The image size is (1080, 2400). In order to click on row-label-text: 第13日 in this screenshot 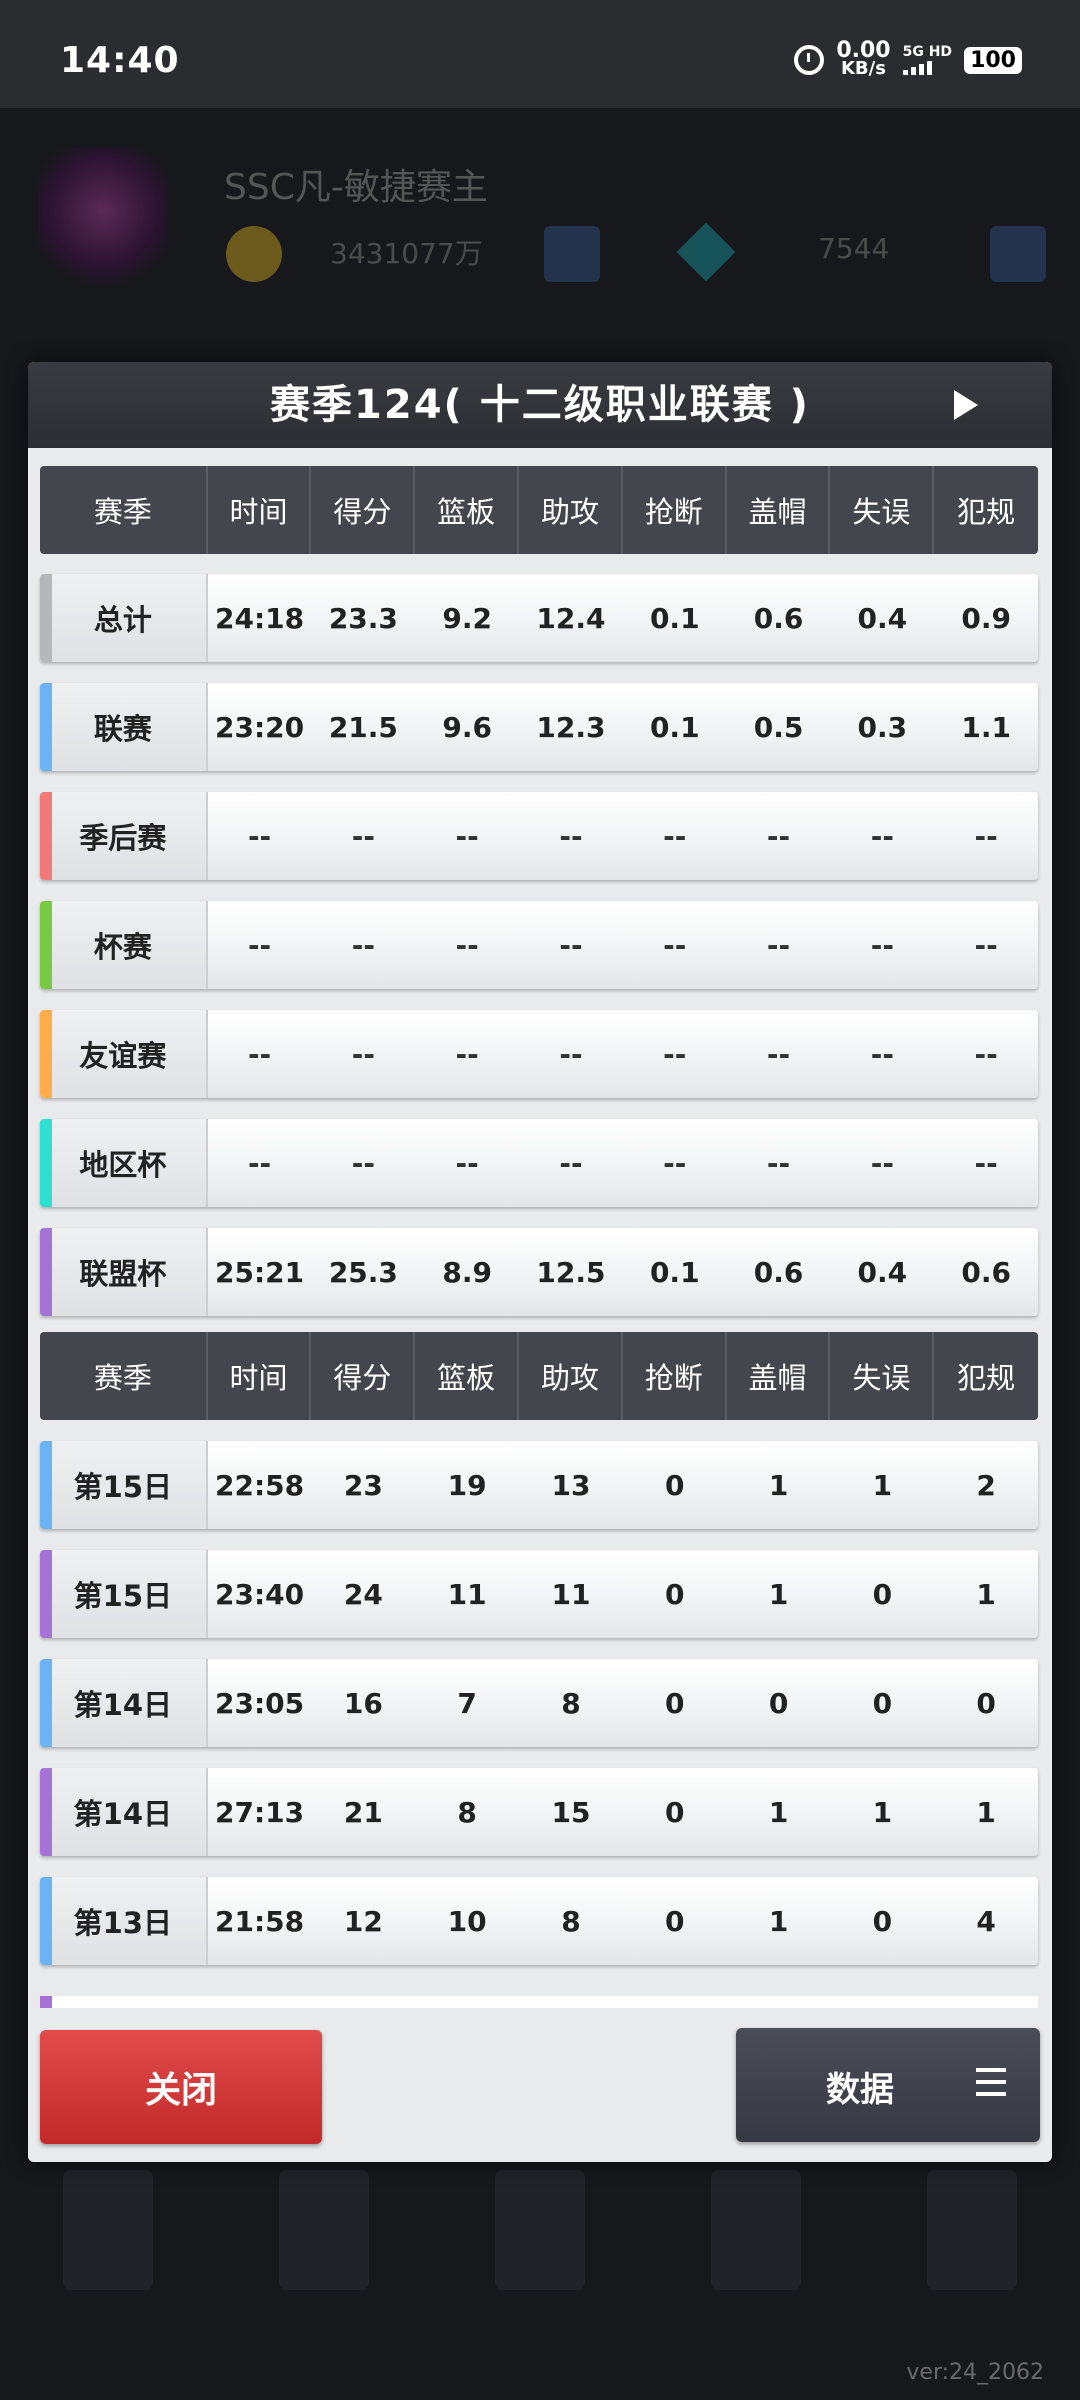, I will do `click(123, 1923)`.